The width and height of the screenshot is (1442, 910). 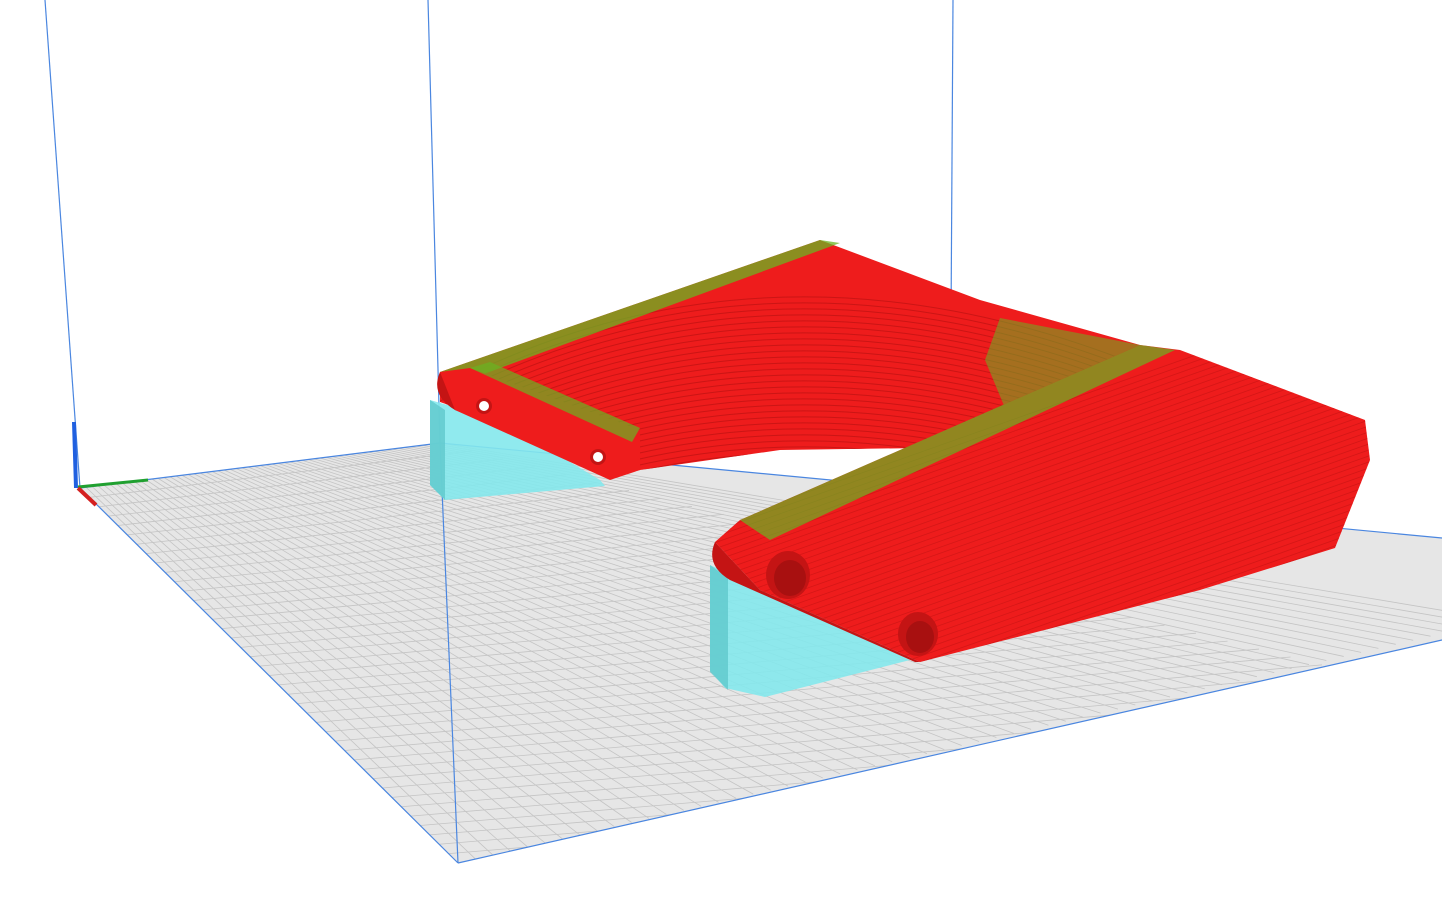 I want to click on hole-left-lower, so click(x=598, y=457).